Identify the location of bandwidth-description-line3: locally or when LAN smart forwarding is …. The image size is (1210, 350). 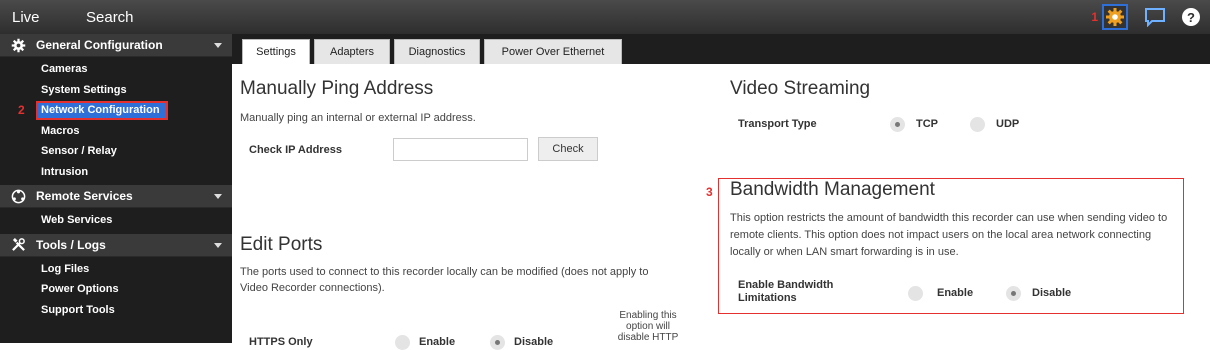
(844, 252).